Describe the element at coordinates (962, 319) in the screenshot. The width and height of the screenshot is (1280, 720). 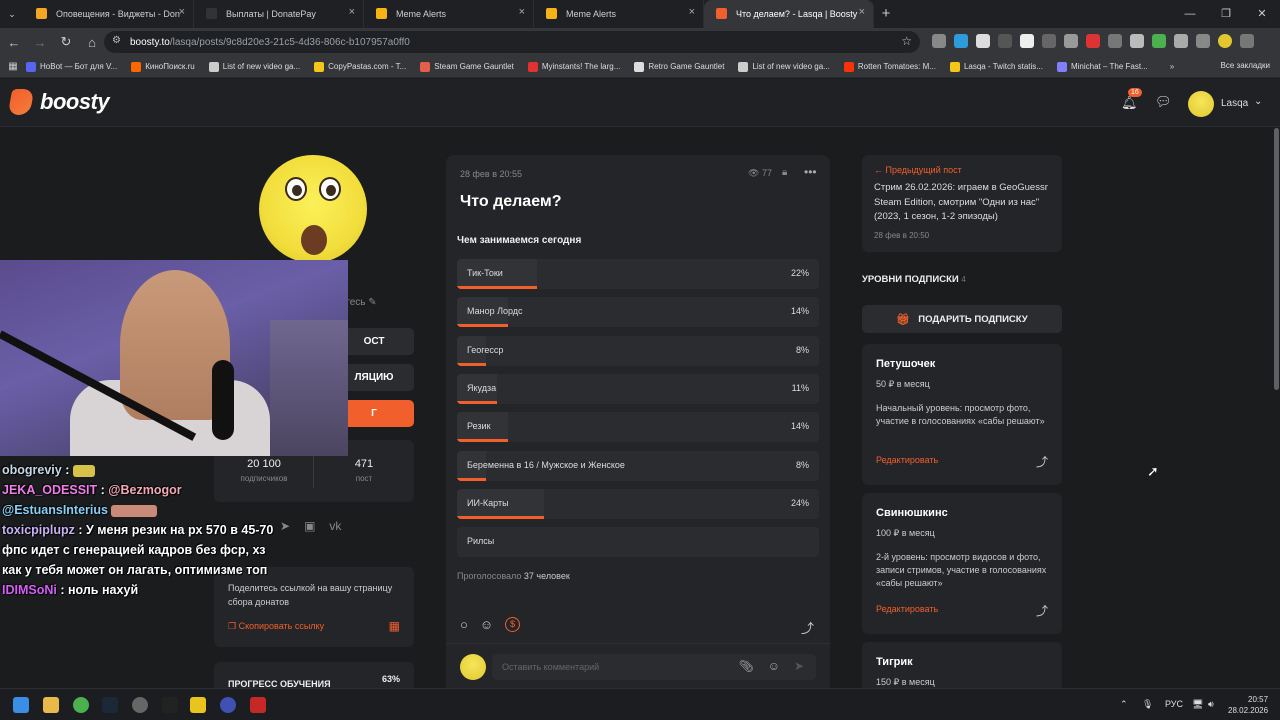
I see `gift-subscription-button: 🎁︎ ПОДАРИТЬ ПОДПИСКУ` at that location.